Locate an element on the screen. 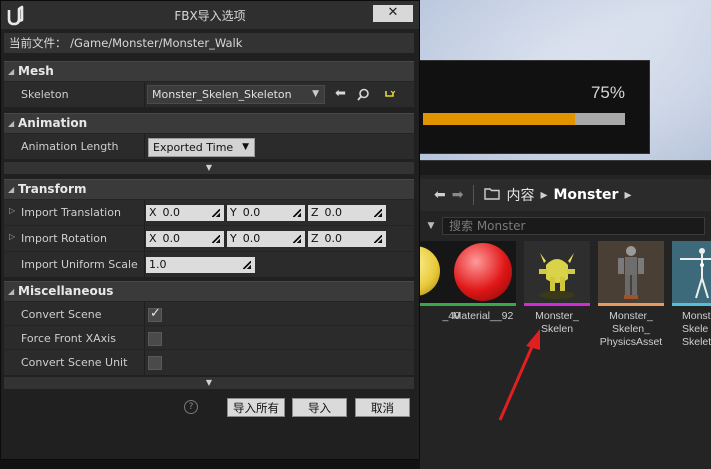  force-front-xaxis-label: Force Front XAxis is located at coordinates (68, 338).